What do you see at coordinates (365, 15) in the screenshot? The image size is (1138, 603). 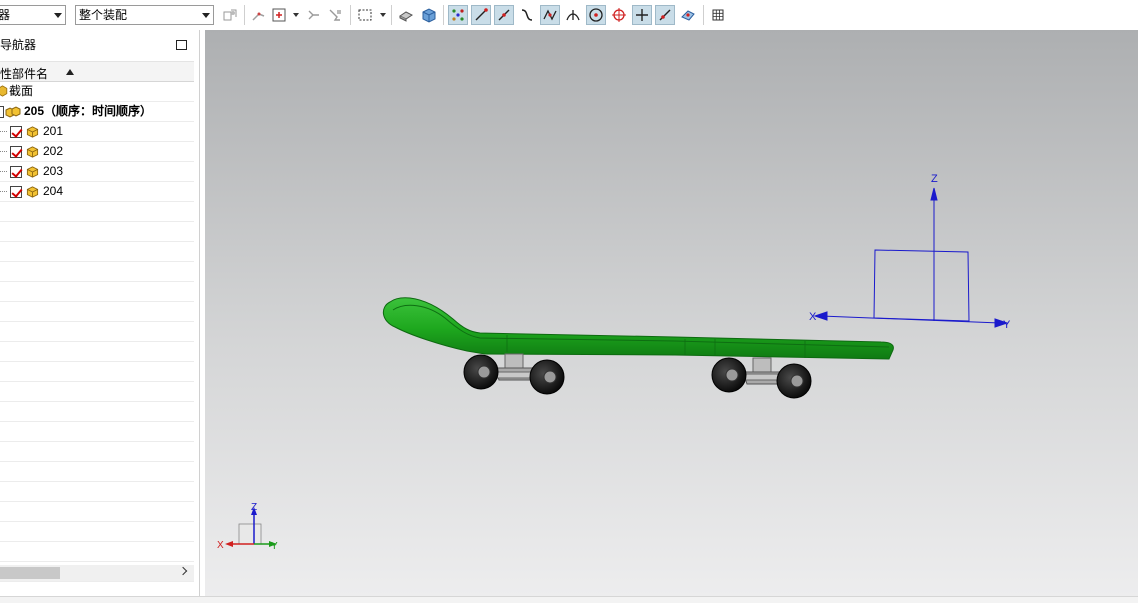 I see `rectangle-select-icon` at bounding box center [365, 15].